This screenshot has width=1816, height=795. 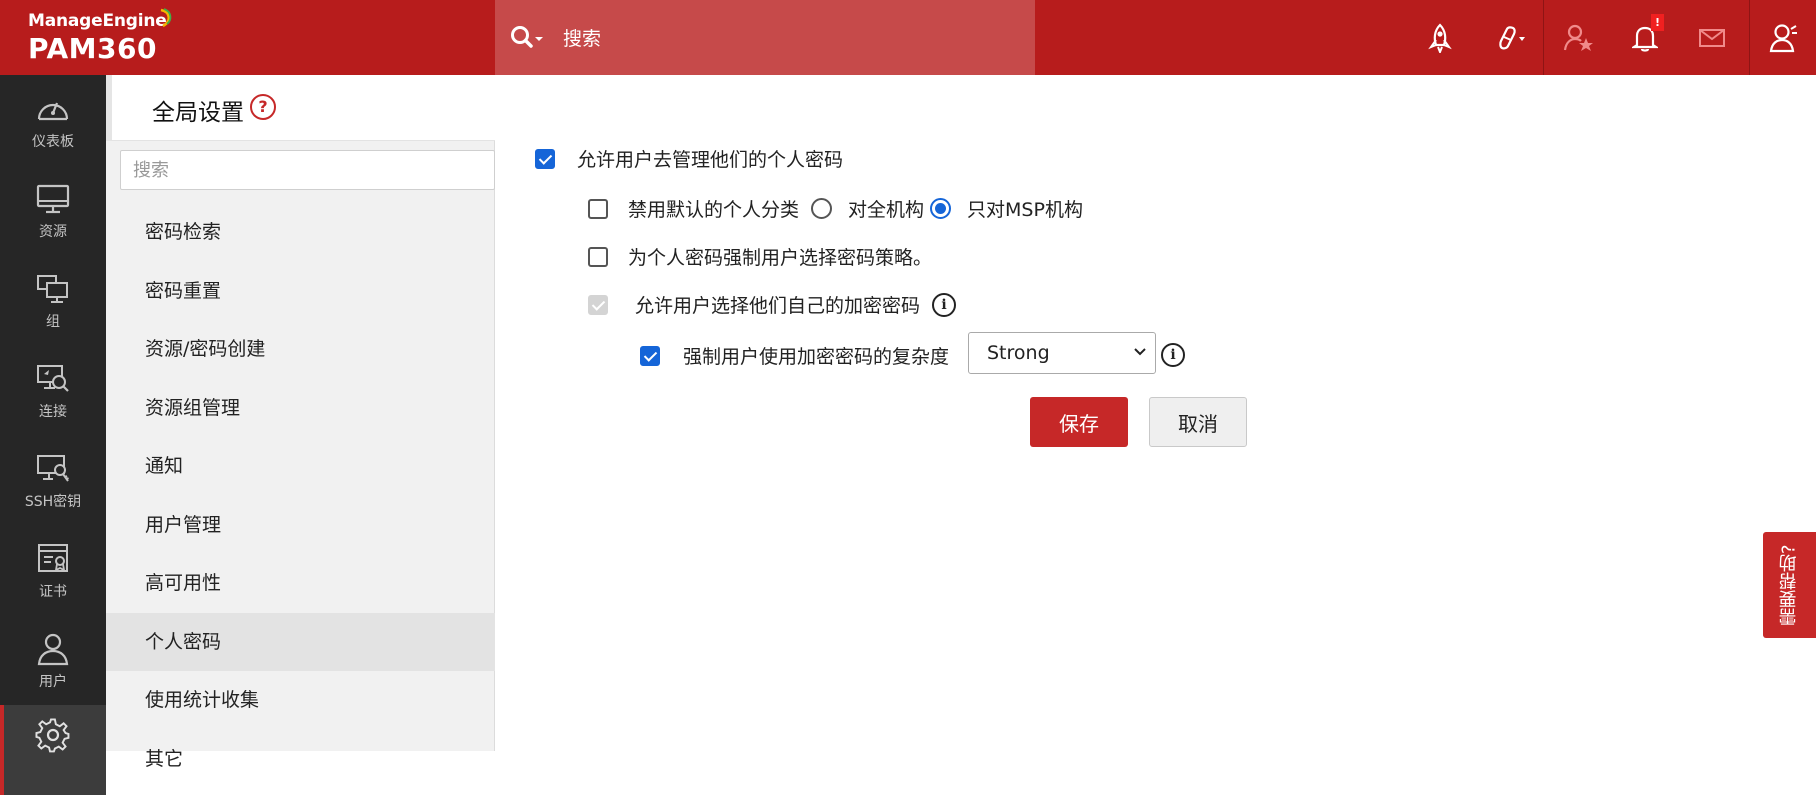 What do you see at coordinates (714, 210) in the screenshot?
I see `disable-default-label: 禁用默认的个人分类` at bounding box center [714, 210].